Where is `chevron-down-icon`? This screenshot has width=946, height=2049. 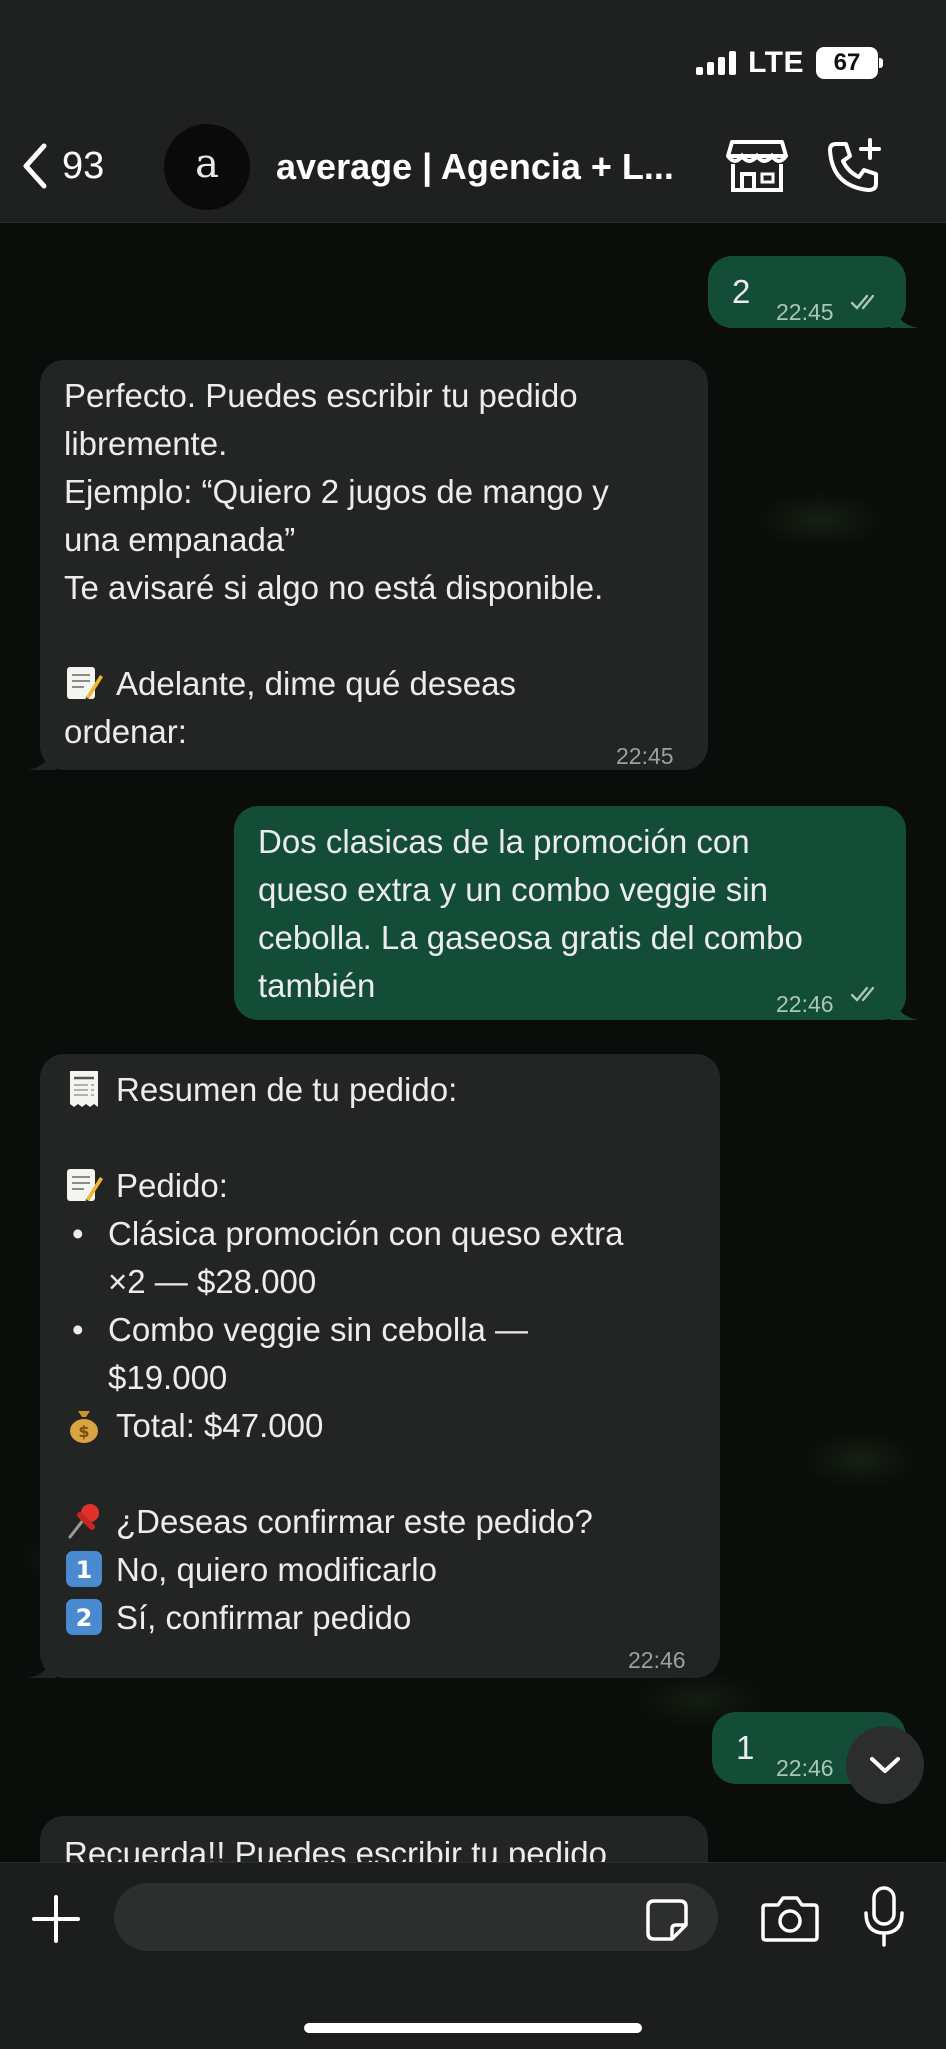
chevron-down-icon is located at coordinates (885, 1765).